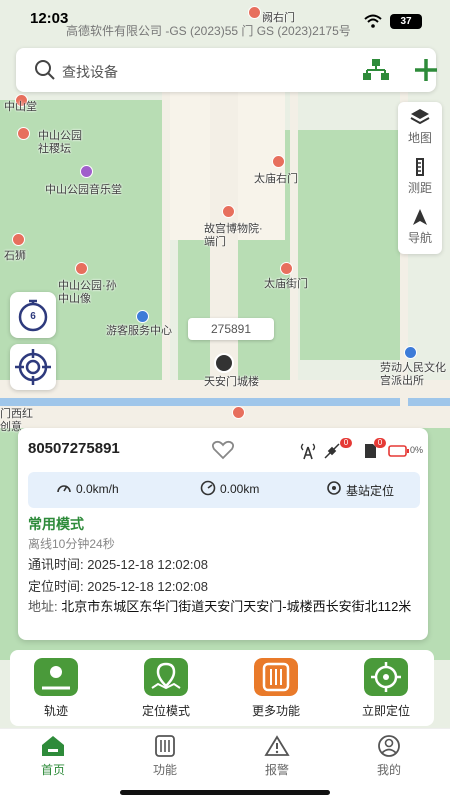 The width and height of the screenshot is (450, 800). What do you see at coordinates (53, 746) in the screenshot?
I see `home-icon` at bounding box center [53, 746].